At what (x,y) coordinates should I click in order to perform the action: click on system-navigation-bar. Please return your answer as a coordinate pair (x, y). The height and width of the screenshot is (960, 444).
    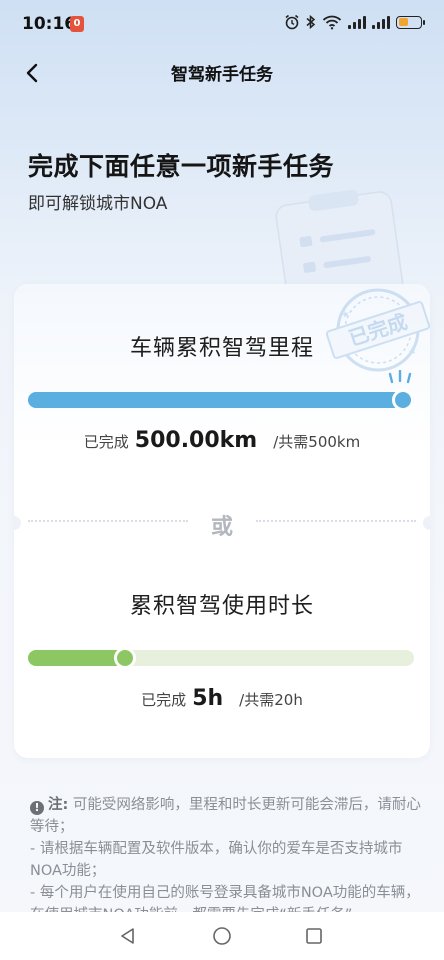
    Looking at the image, I should click on (222, 936).